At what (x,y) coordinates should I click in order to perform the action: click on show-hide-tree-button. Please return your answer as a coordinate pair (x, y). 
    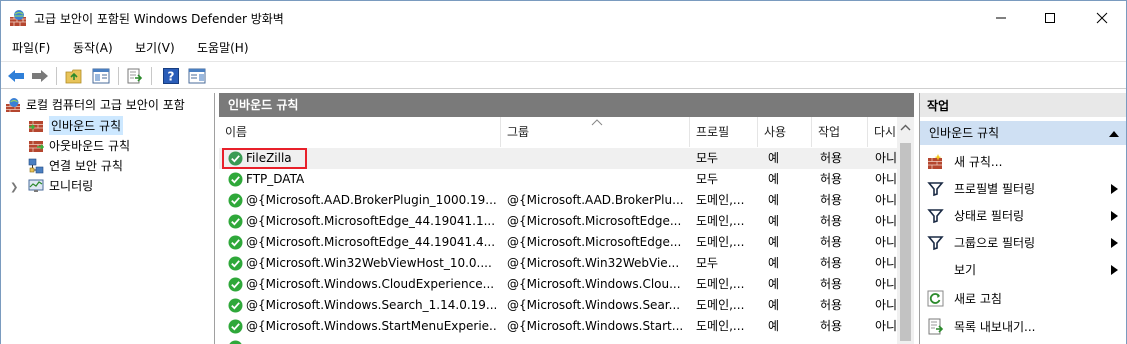
    Looking at the image, I should click on (101, 76).